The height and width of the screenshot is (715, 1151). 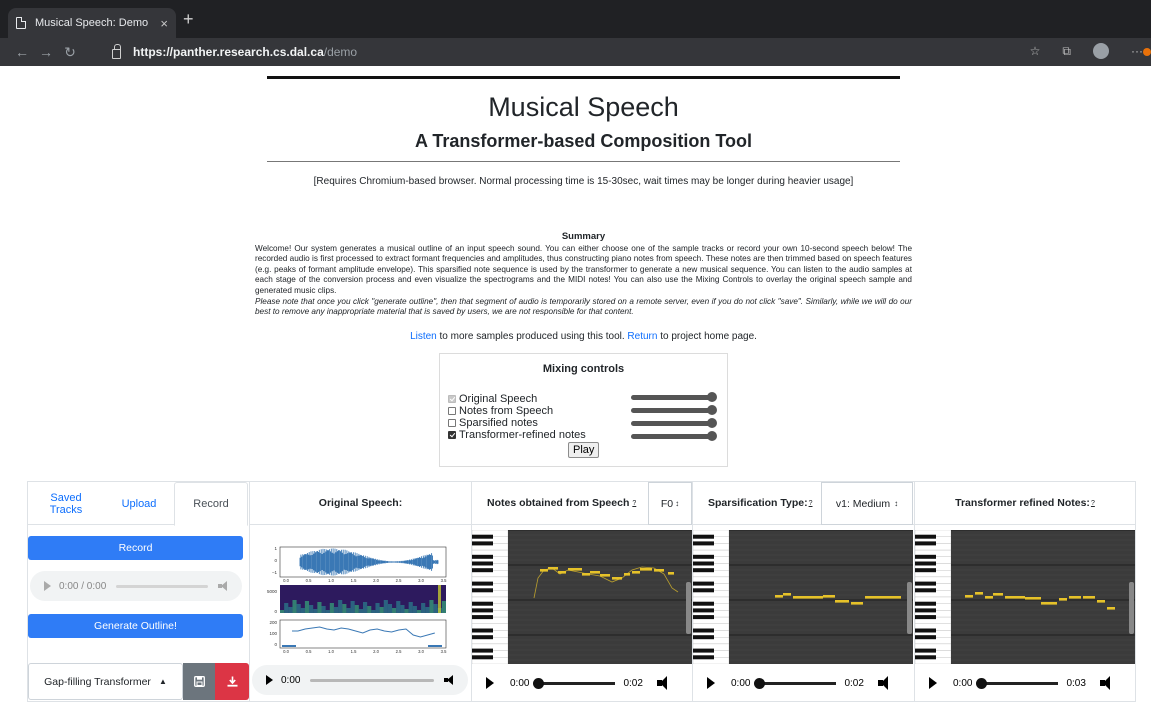 I want to click on listen-link: Listen, so click(x=423, y=336).